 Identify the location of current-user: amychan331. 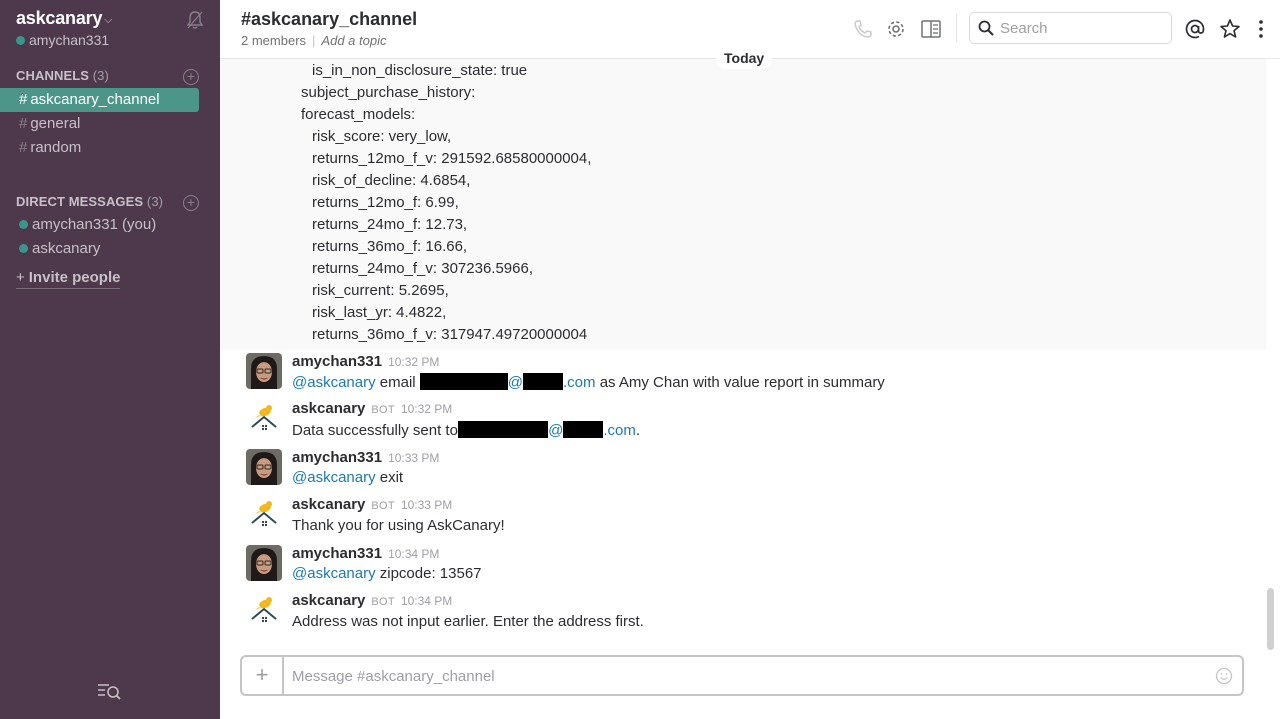
(62, 40).